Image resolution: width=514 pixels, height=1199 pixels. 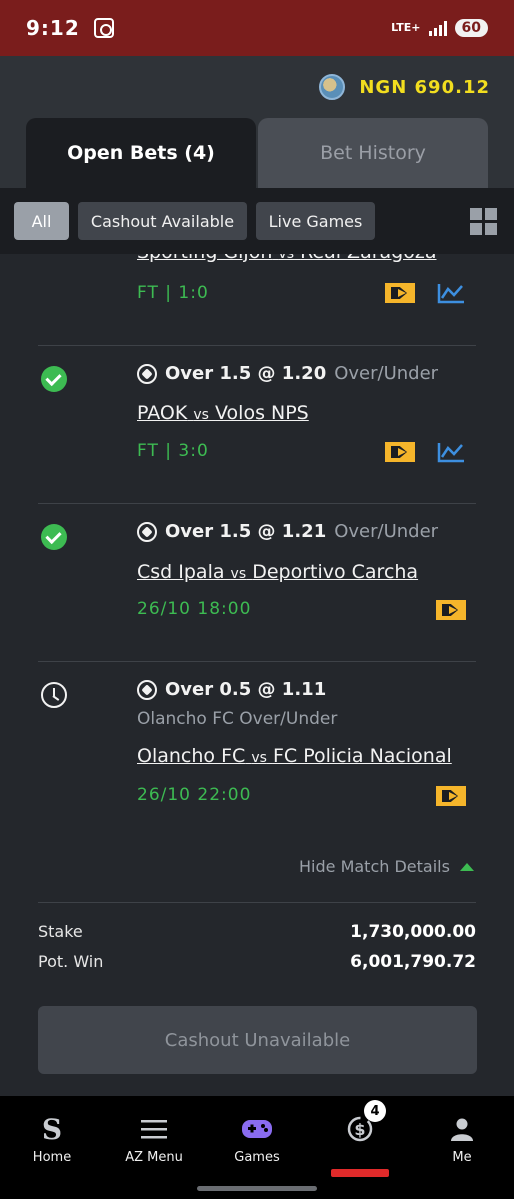 I want to click on away-team: Volos NPS, so click(x=262, y=413).